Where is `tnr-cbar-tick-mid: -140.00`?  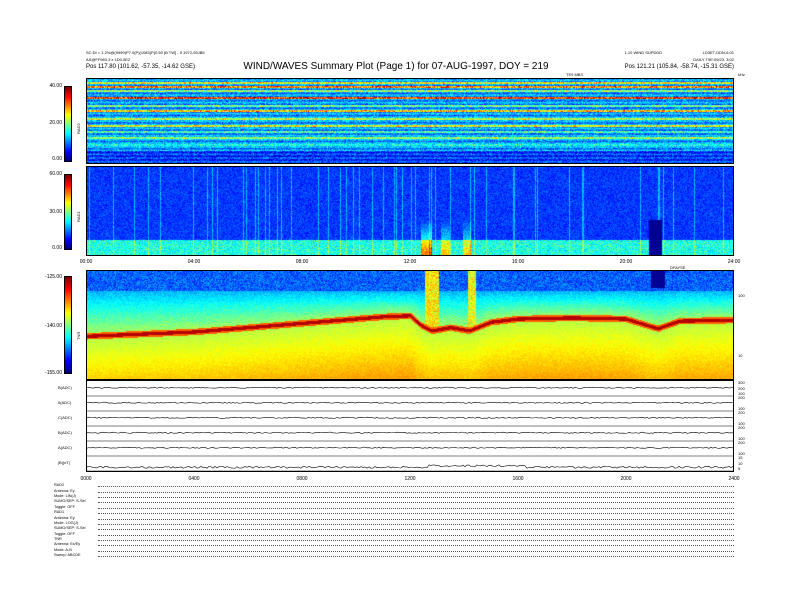 tnr-cbar-tick-mid: -140.00 is located at coordinates (53, 326).